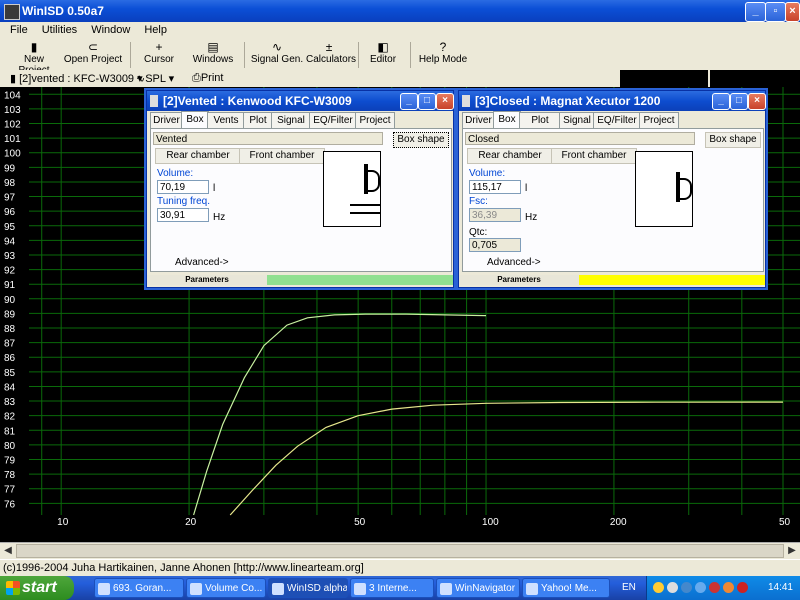 The image size is (800, 600). Describe the element at coordinates (76, 78) in the screenshot. I see `project-select: ▮ [2]vented : KFC-W3009 ▾` at that location.